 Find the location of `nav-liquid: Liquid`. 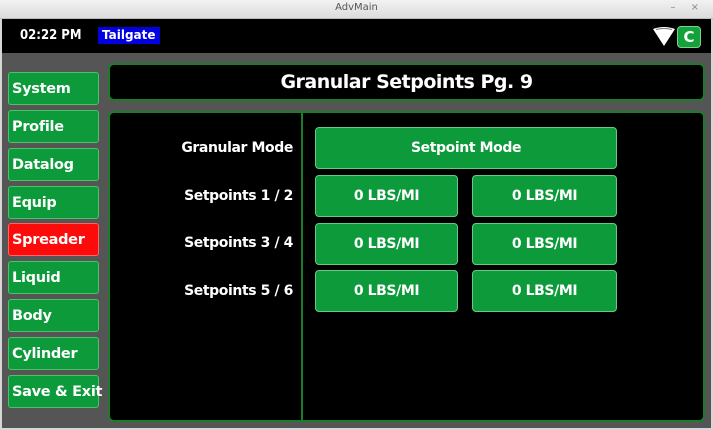

nav-liquid: Liquid is located at coordinates (53, 277).